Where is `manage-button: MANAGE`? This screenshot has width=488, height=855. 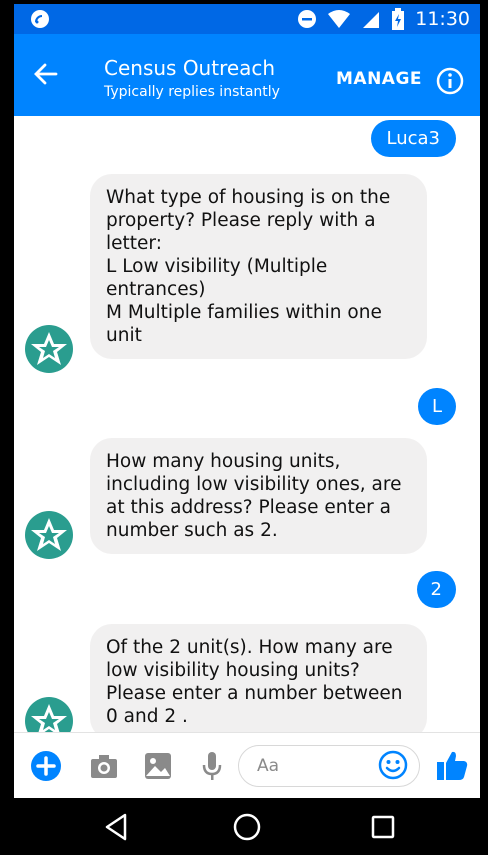
manage-button: MANAGE is located at coordinates (379, 79).